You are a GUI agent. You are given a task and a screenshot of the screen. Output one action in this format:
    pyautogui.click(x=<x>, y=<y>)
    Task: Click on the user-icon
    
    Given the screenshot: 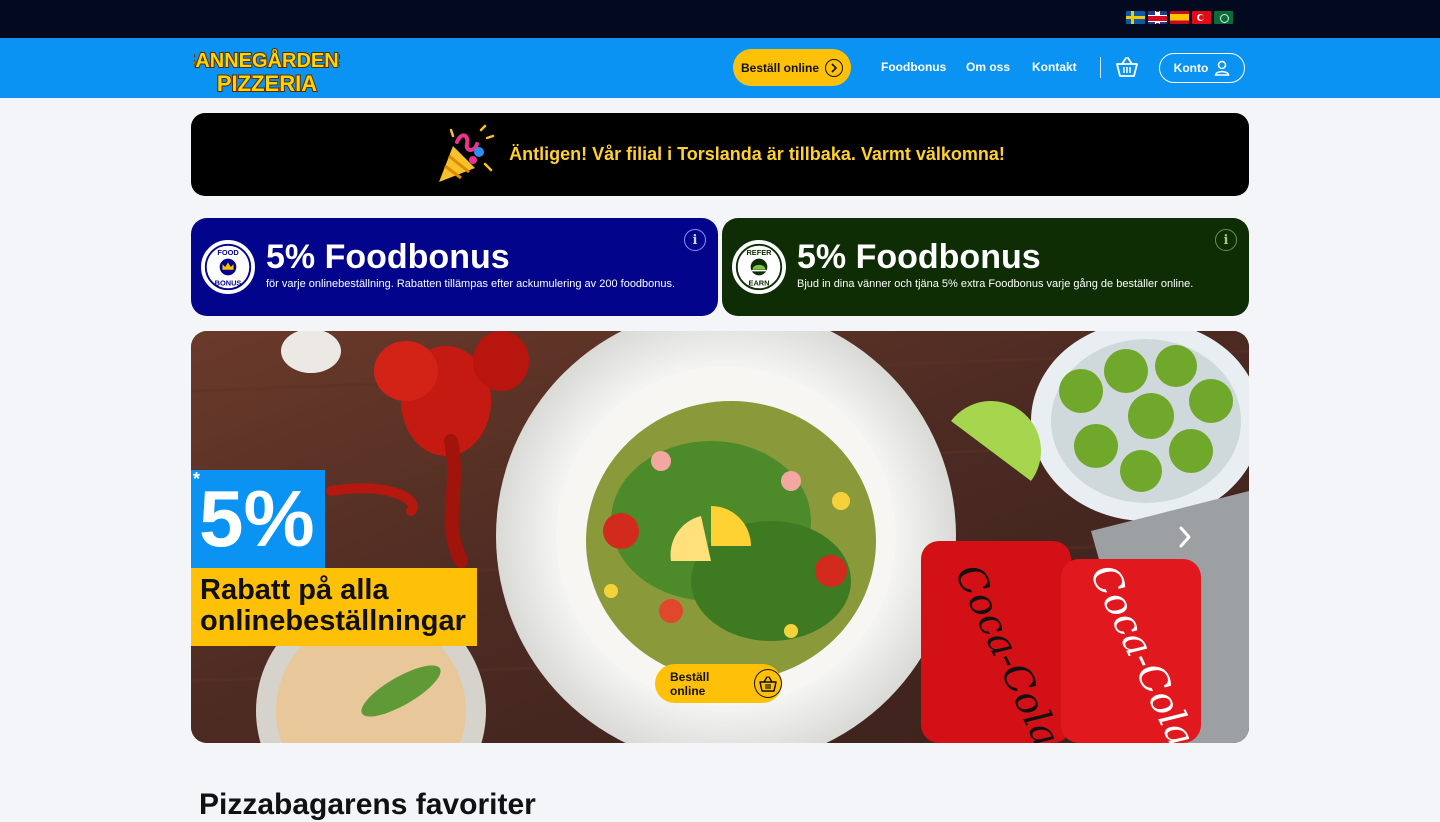 What is the action you would take?
    pyautogui.click(x=1222, y=68)
    